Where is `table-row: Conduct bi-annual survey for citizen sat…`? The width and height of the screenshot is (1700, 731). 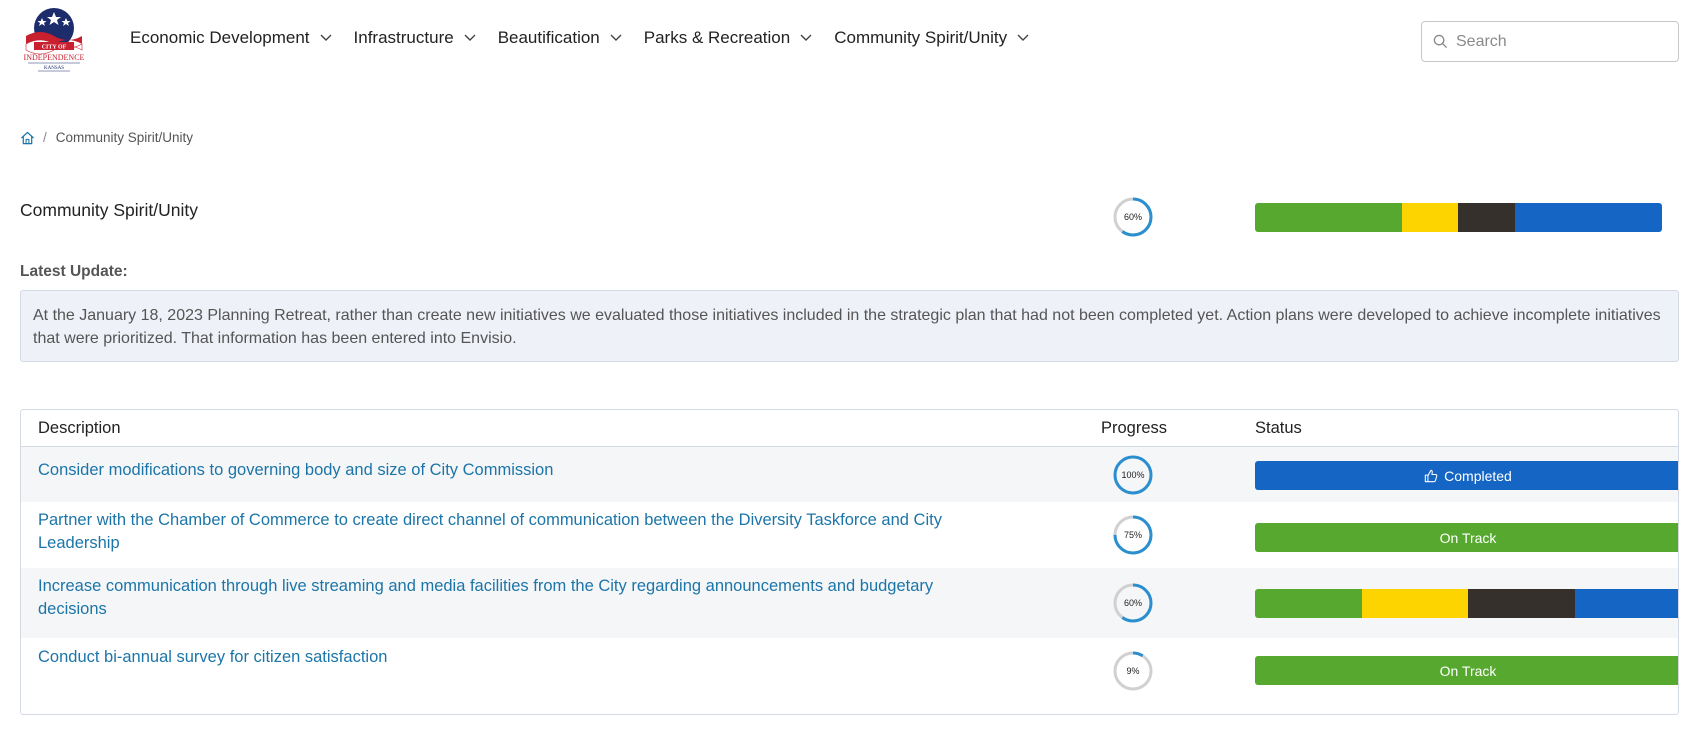
table-row: Conduct bi-annual survey for citizen sat… is located at coordinates (849, 676).